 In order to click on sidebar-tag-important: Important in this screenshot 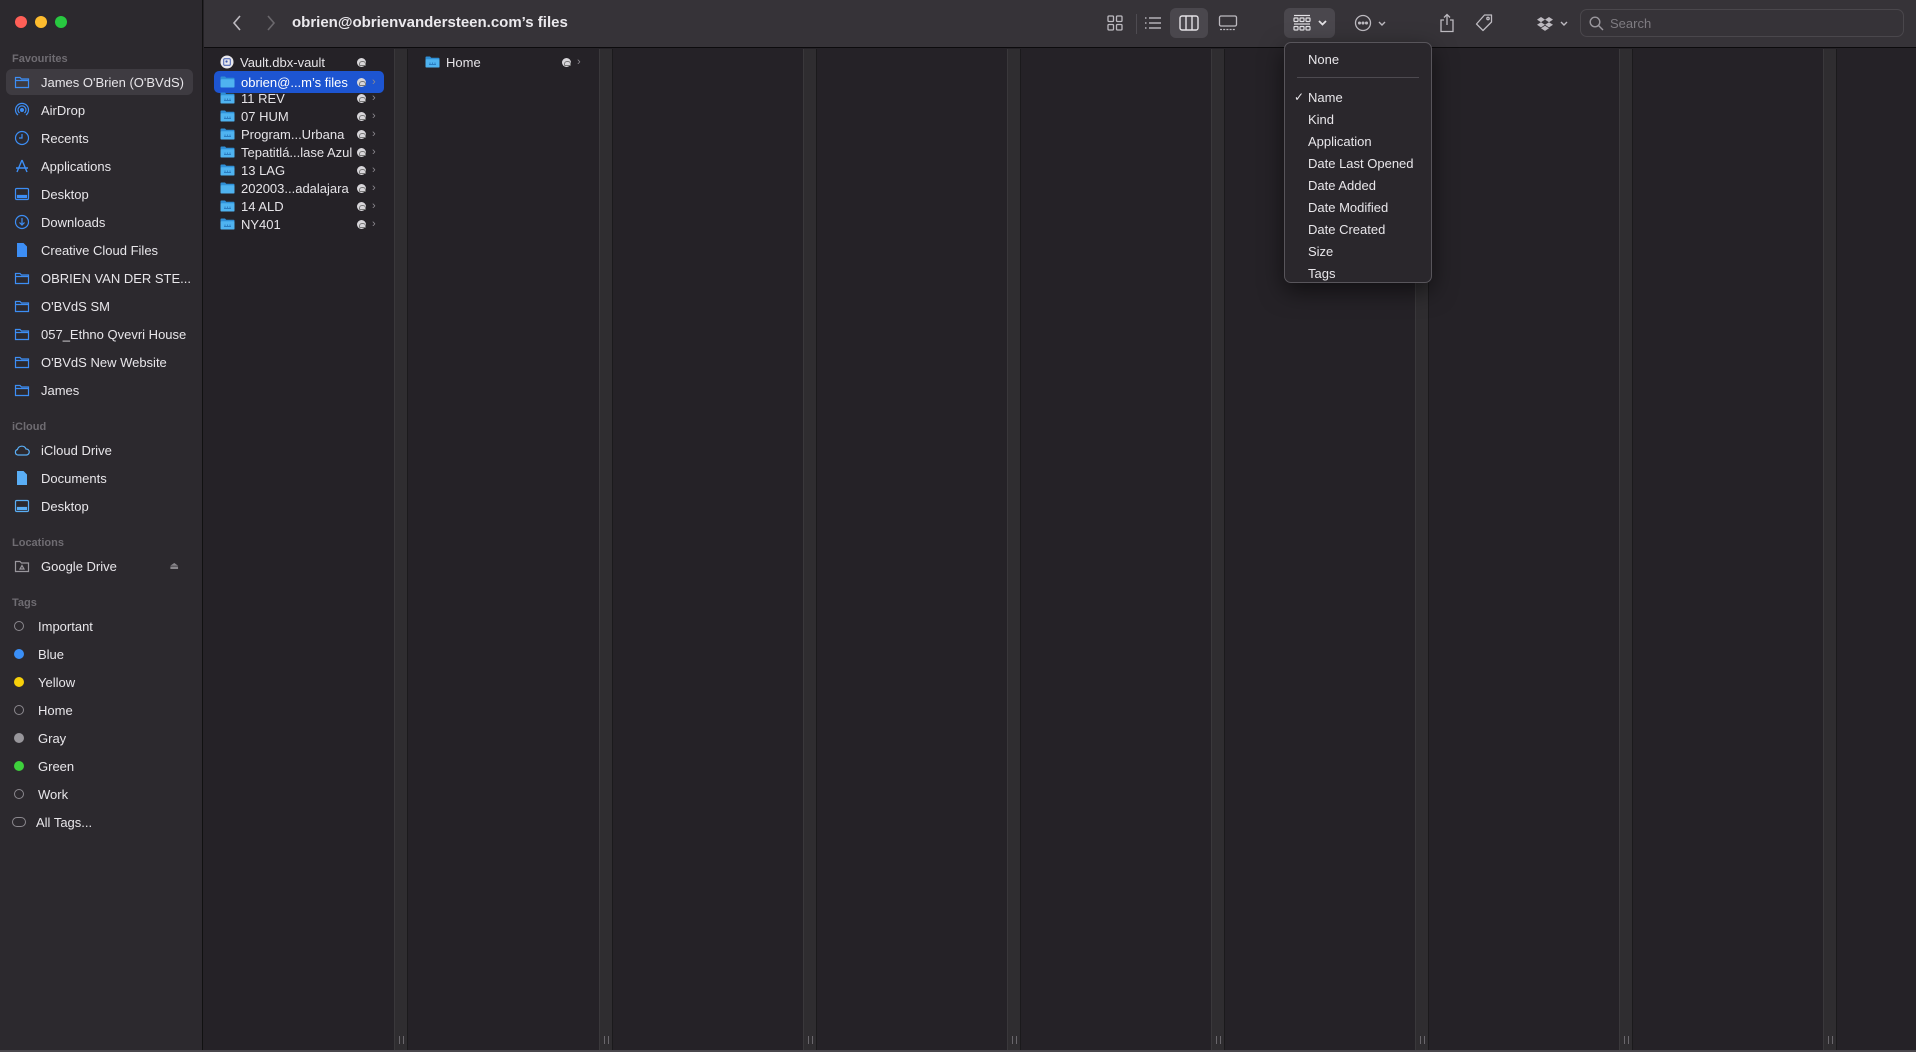, I will do `click(99, 626)`.